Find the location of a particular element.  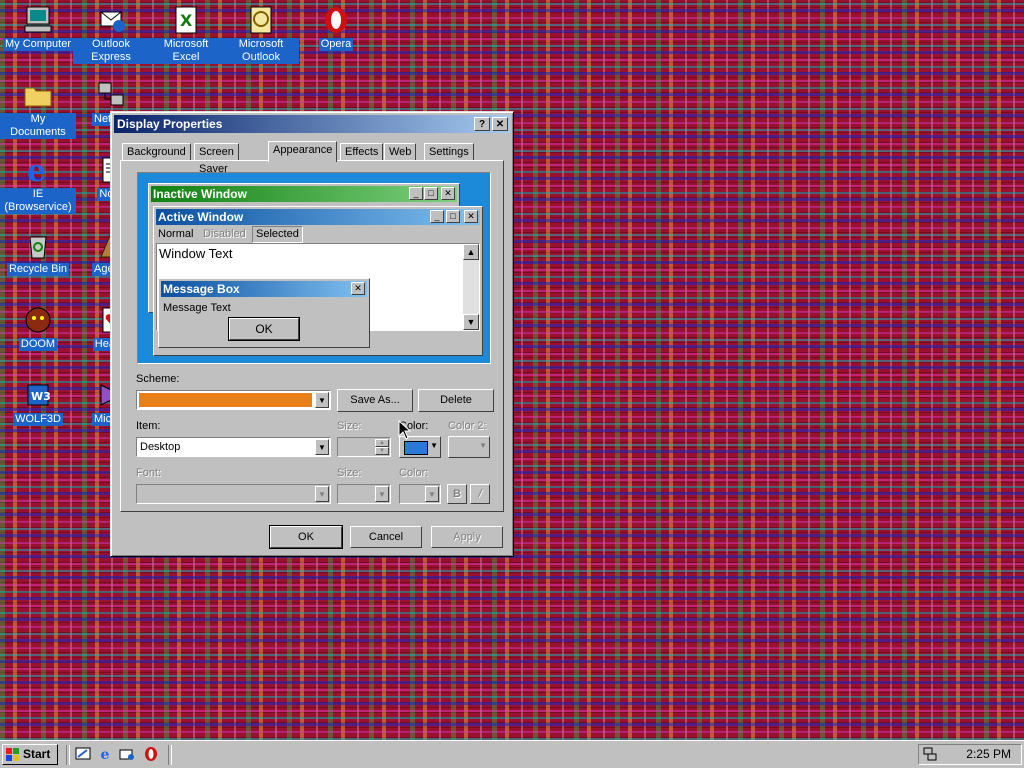

quick-launch-ie: e is located at coordinates (105, 755).